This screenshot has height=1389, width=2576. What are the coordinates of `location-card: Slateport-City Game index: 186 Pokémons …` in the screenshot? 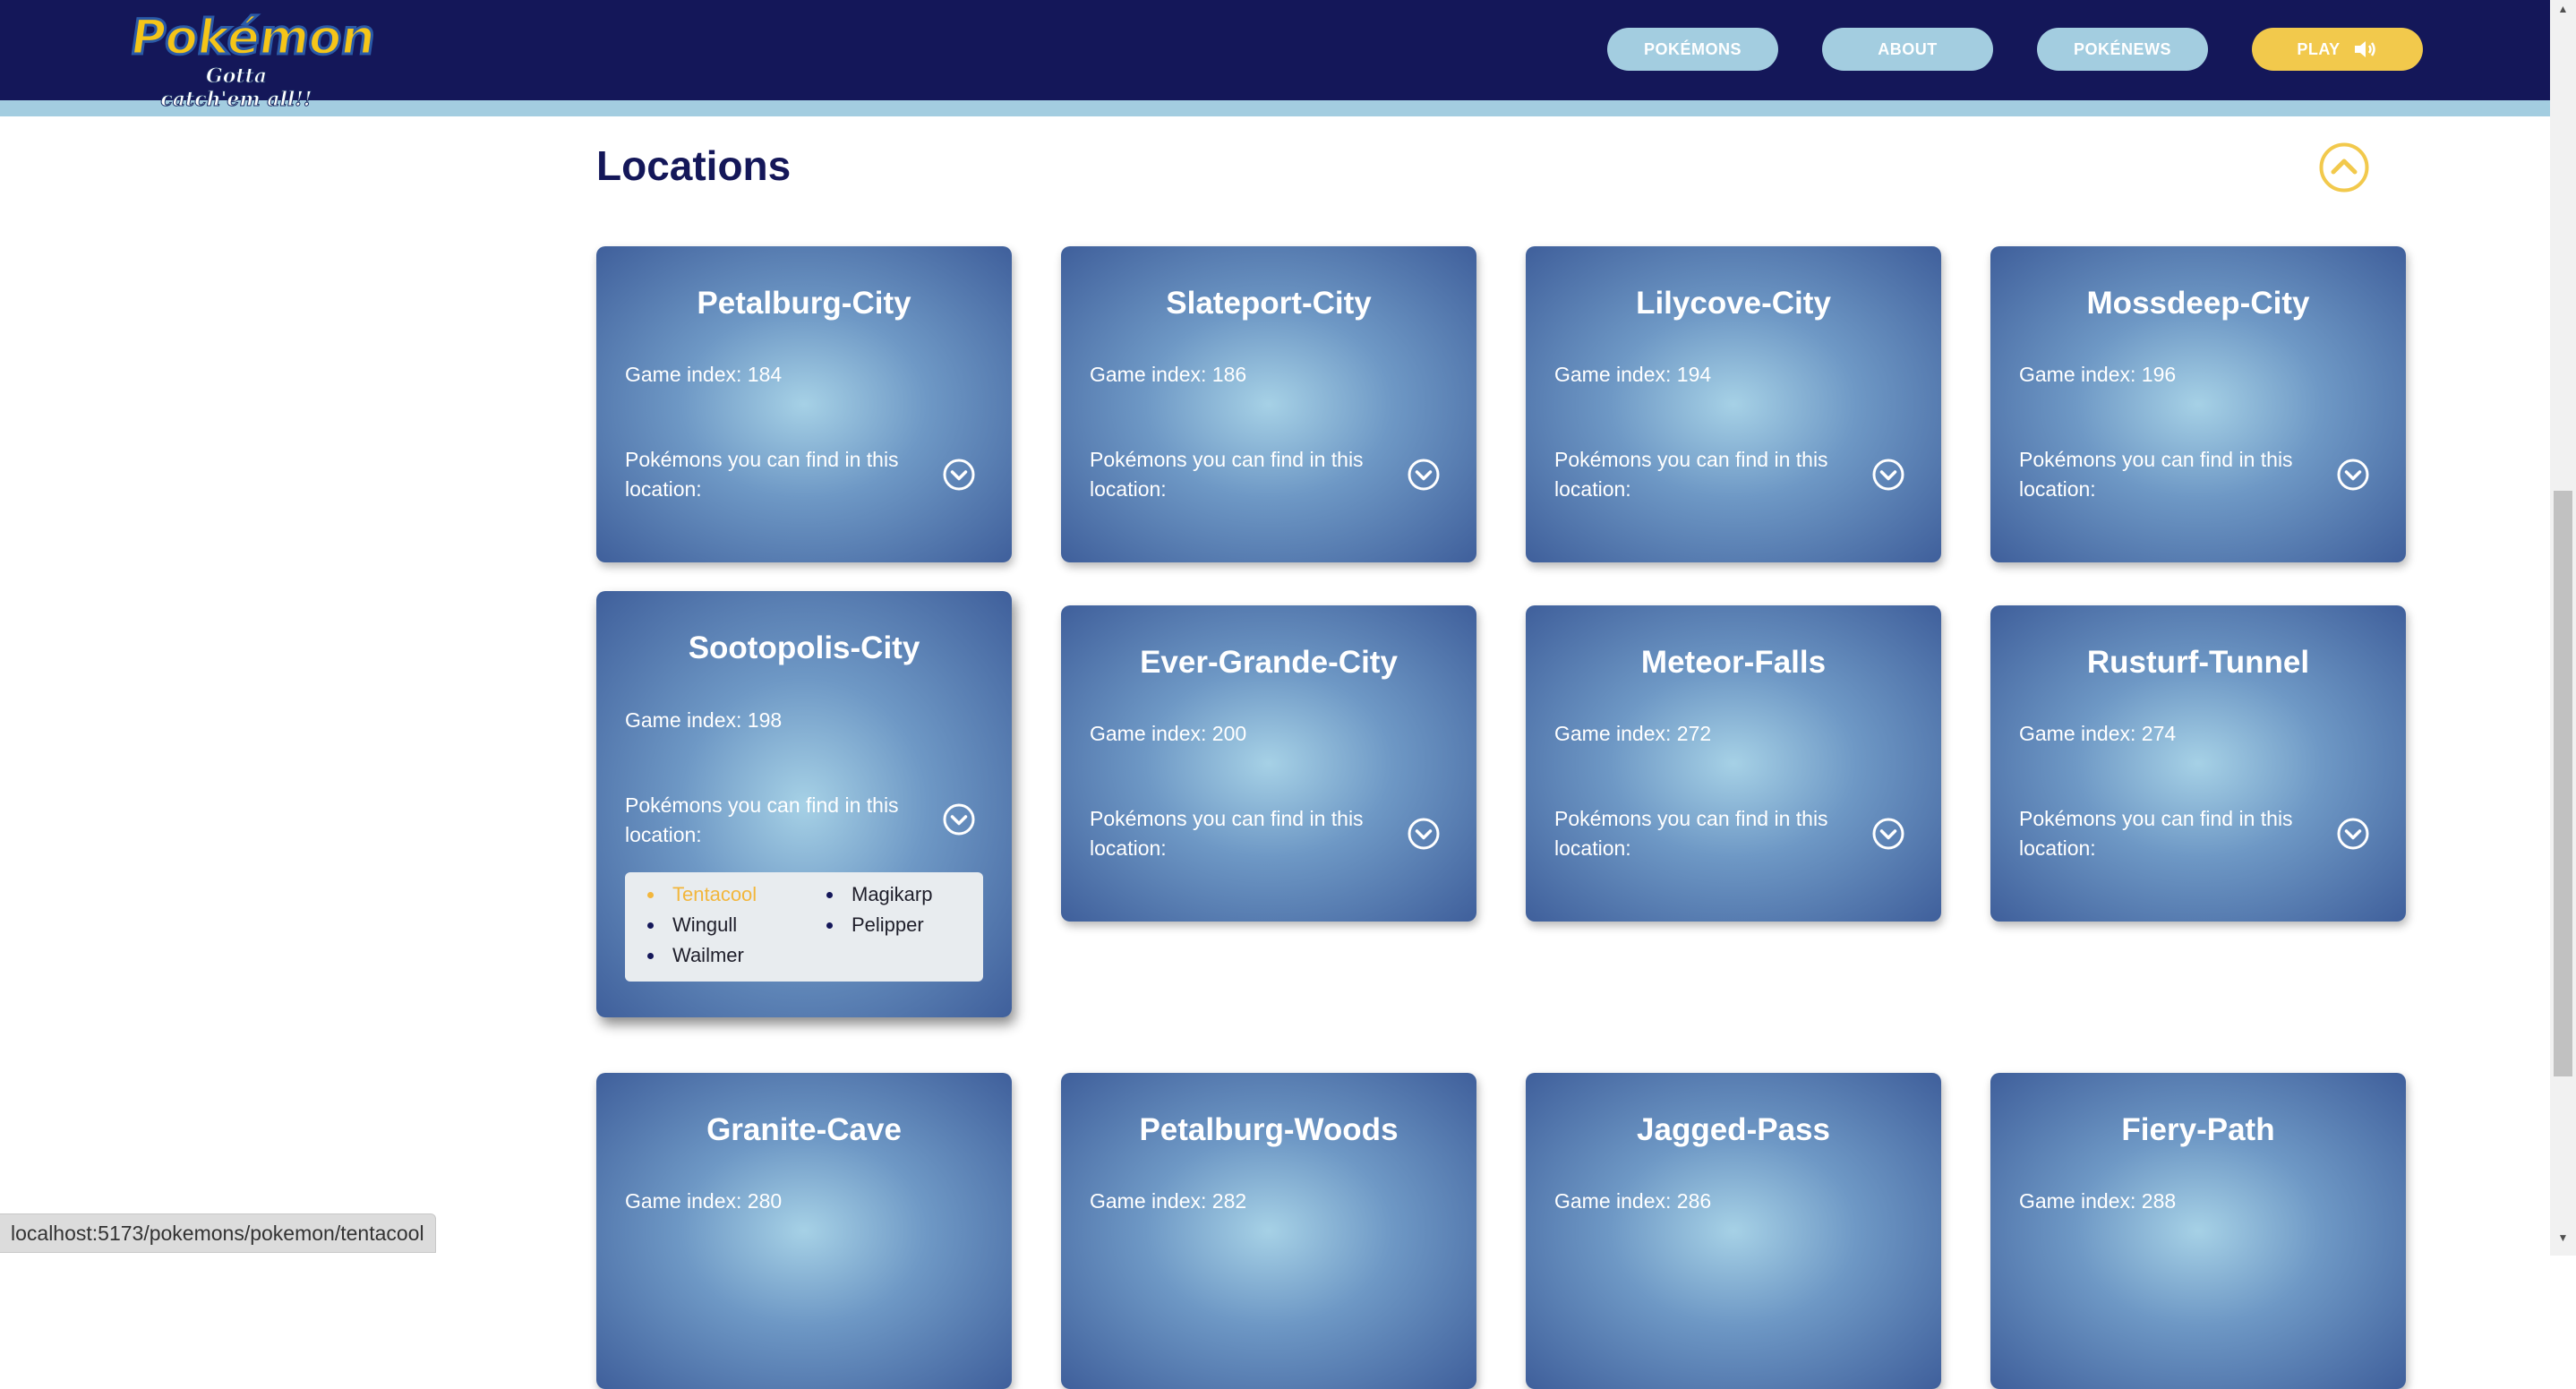 It's located at (1268, 404).